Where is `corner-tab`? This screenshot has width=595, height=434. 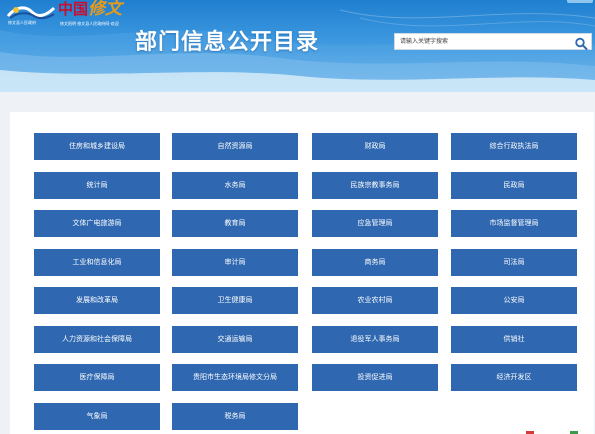
corner-tab is located at coordinates (580, 1).